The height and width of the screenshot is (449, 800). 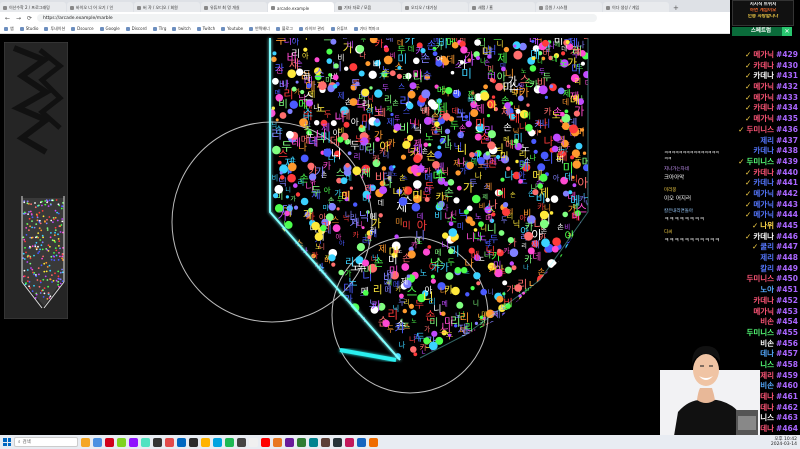 I want to click on rank-row: 비손 #454, so click(x=758, y=322).